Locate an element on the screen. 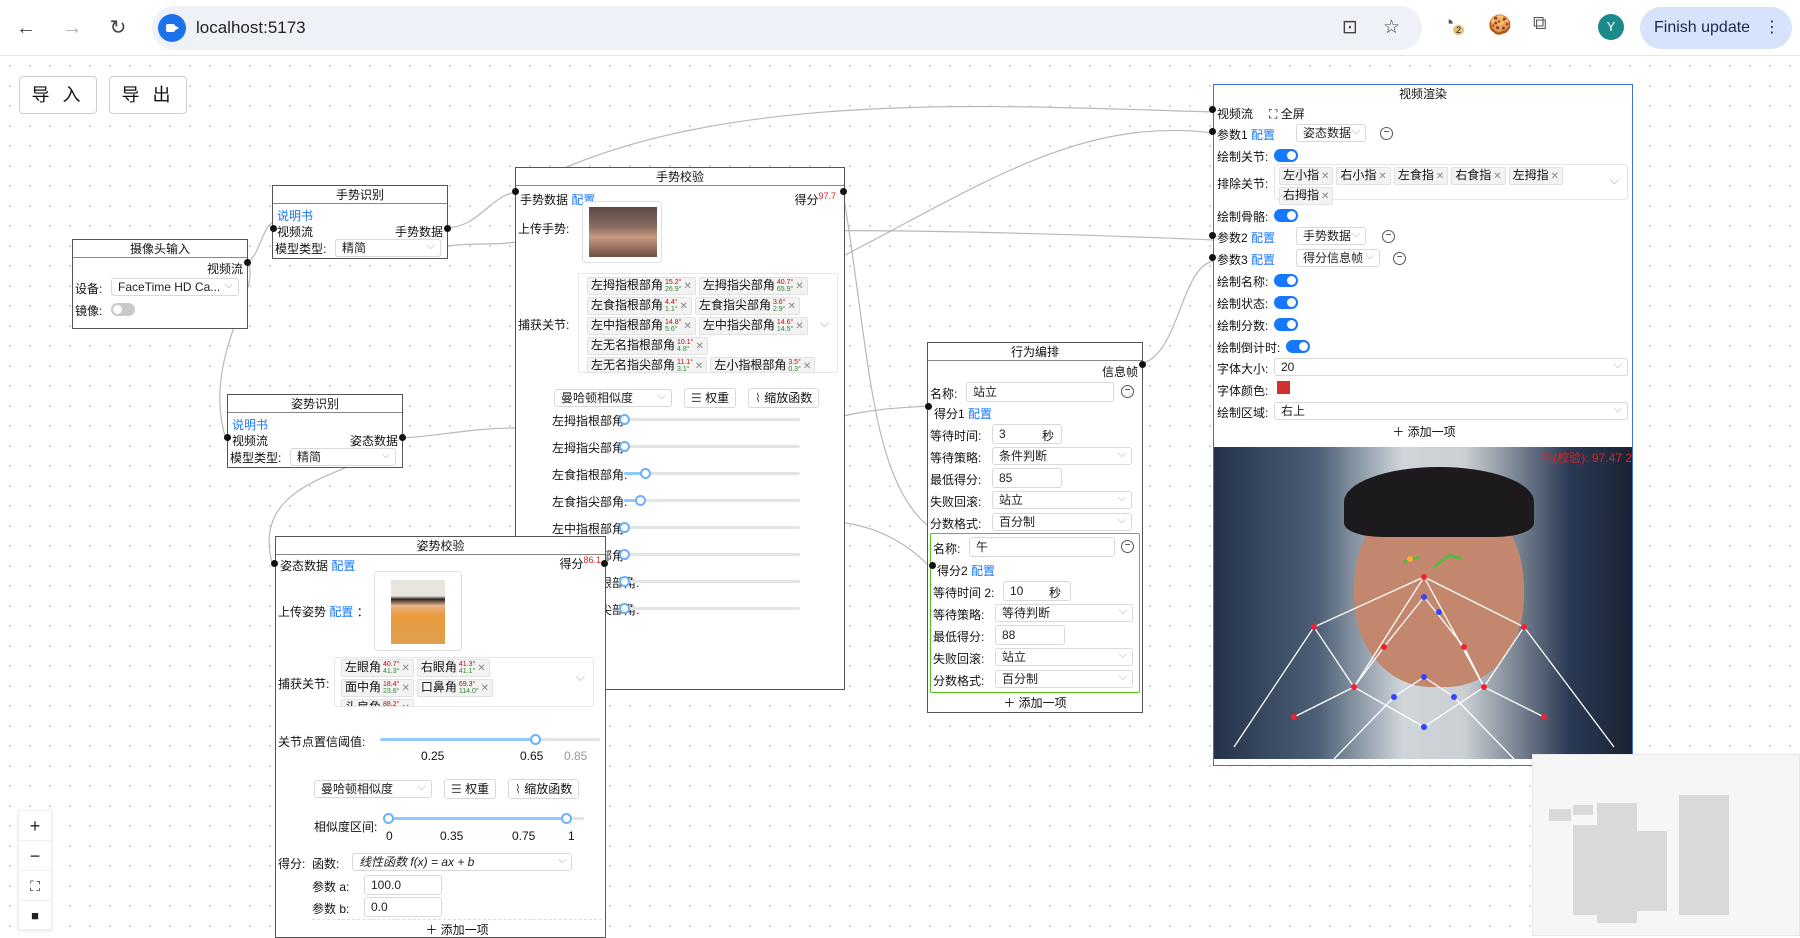  gesture-recognition-node: 手势识别 说明书 视频流 手势数据 模型类型: 精简 is located at coordinates (360, 222).